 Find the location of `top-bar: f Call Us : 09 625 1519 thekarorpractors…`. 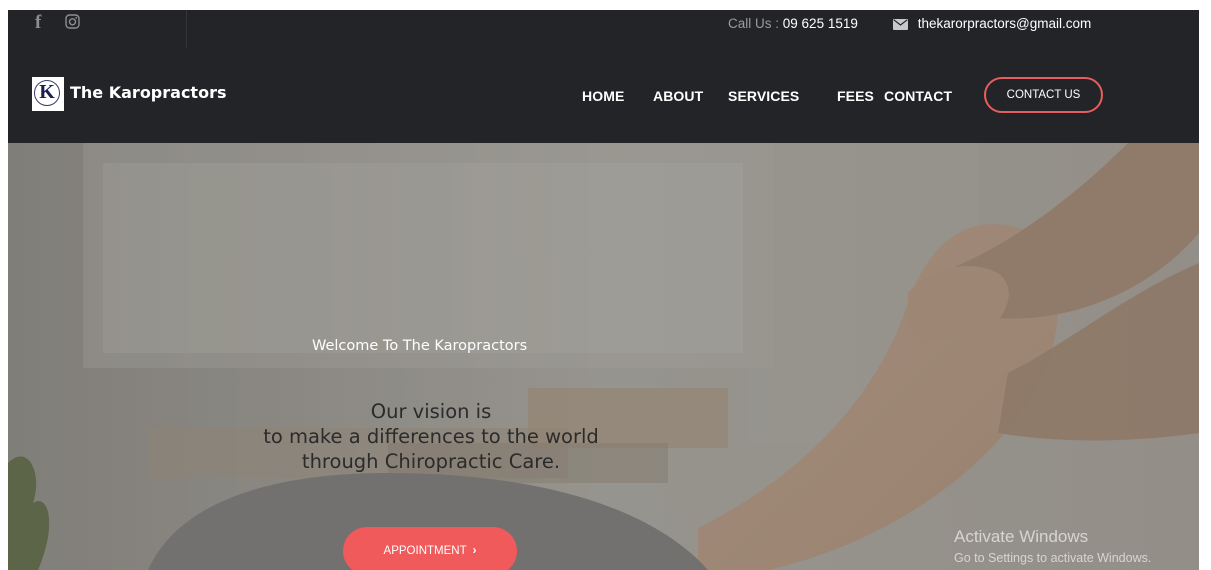

top-bar: f Call Us : 09 625 1519 thekarorpractors… is located at coordinates (603, 29).